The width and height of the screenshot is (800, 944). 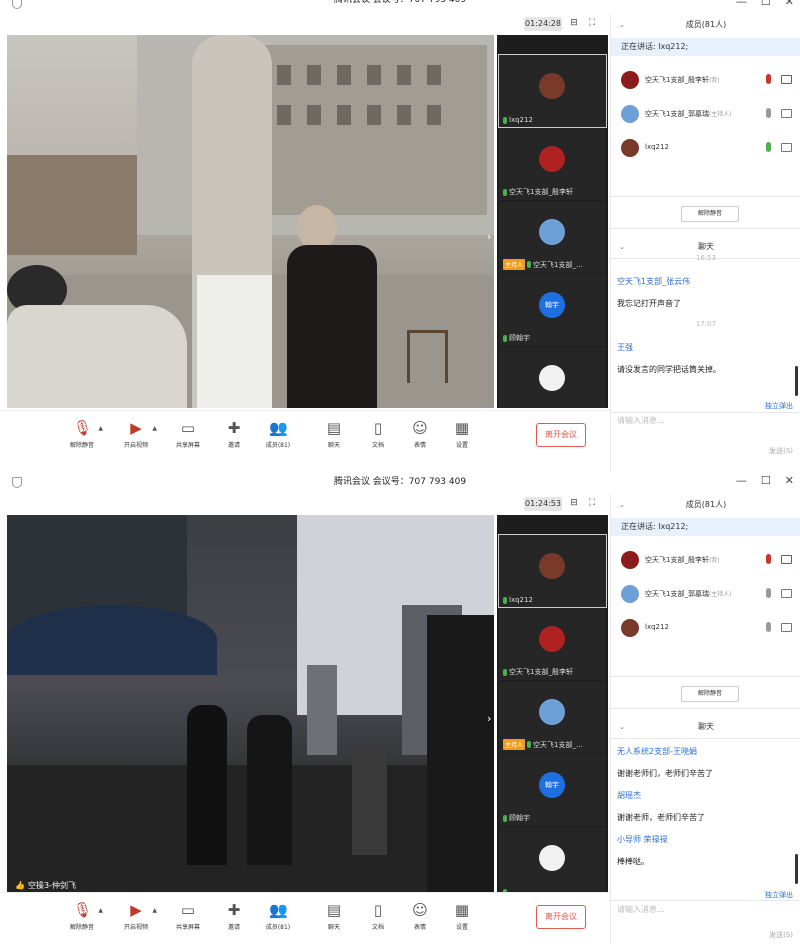 What do you see at coordinates (233, 927) in the screenshot?
I see `toolbar-label: 邀请` at bounding box center [233, 927].